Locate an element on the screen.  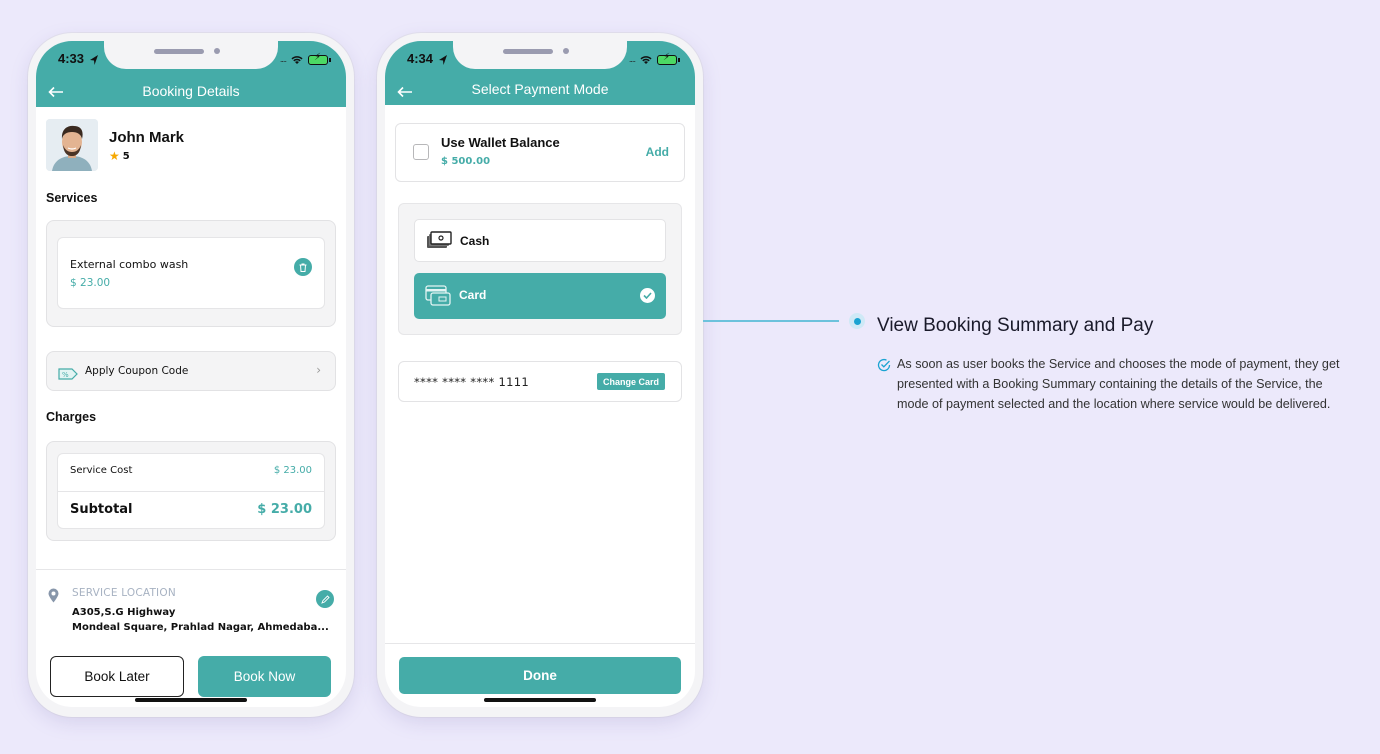
service-item: External combo wash $ 23.00 is located at coordinates (191, 273).